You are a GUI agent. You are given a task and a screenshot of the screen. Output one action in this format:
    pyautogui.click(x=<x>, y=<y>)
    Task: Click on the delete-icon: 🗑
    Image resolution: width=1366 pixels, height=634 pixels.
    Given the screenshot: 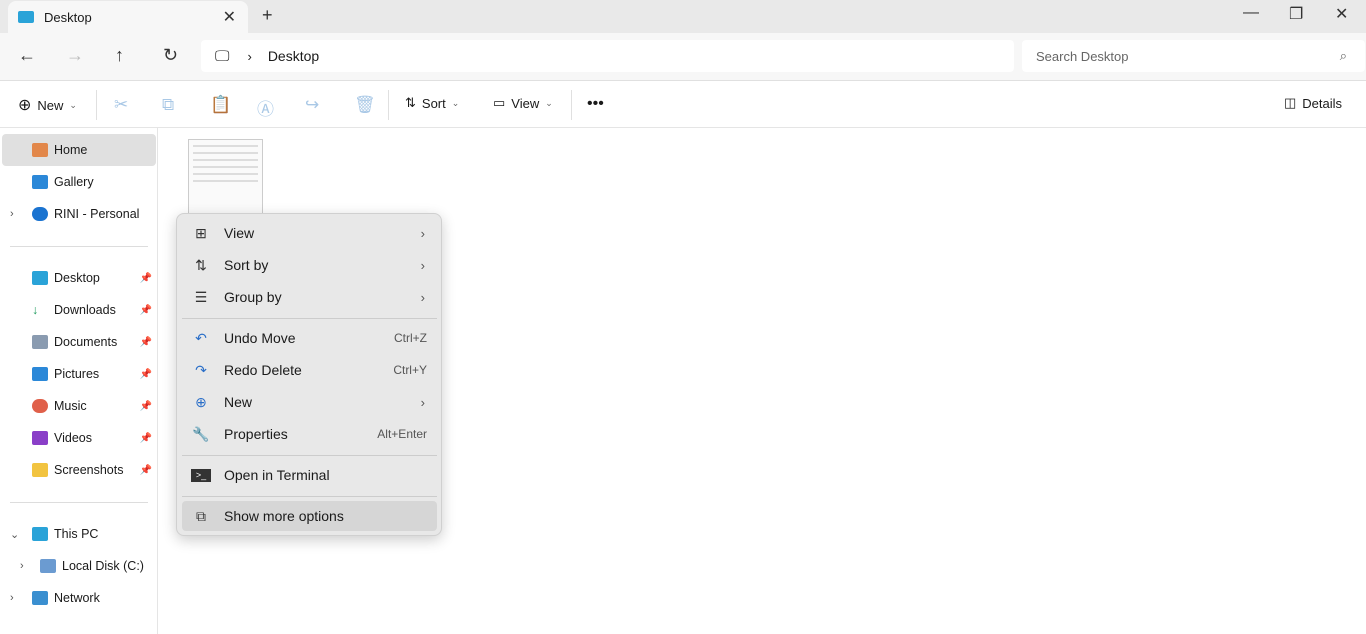 What is the action you would take?
    pyautogui.click(x=365, y=105)
    